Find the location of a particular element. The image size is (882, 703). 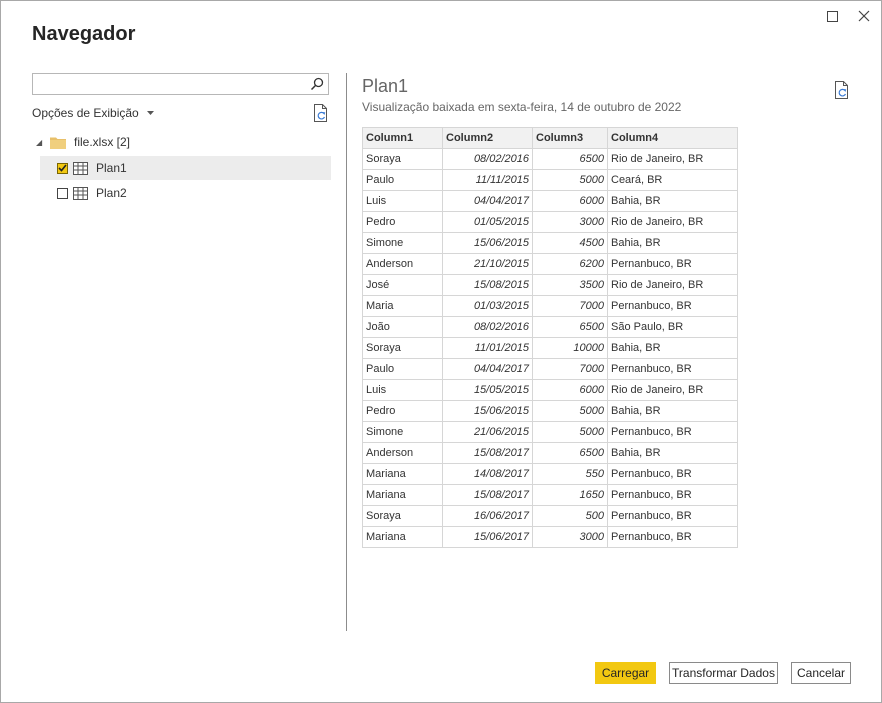

table-cell: 10000 is located at coordinates (570, 348).